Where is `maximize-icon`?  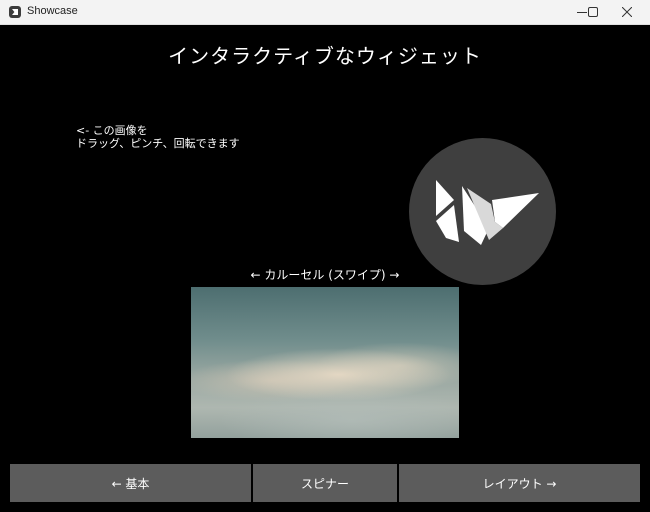 maximize-icon is located at coordinates (593, 12).